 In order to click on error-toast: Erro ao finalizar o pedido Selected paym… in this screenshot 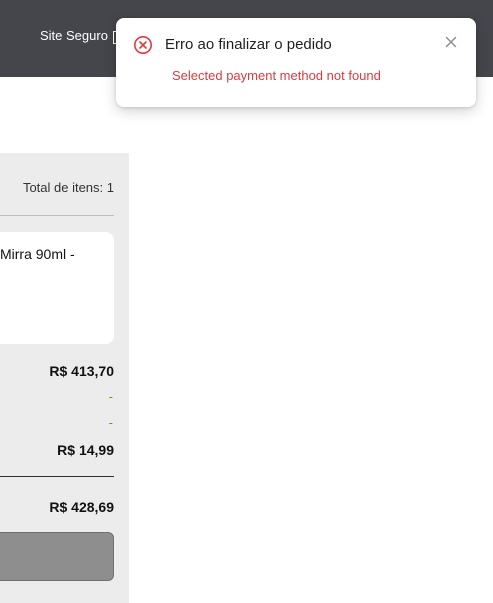, I will do `click(296, 62)`.